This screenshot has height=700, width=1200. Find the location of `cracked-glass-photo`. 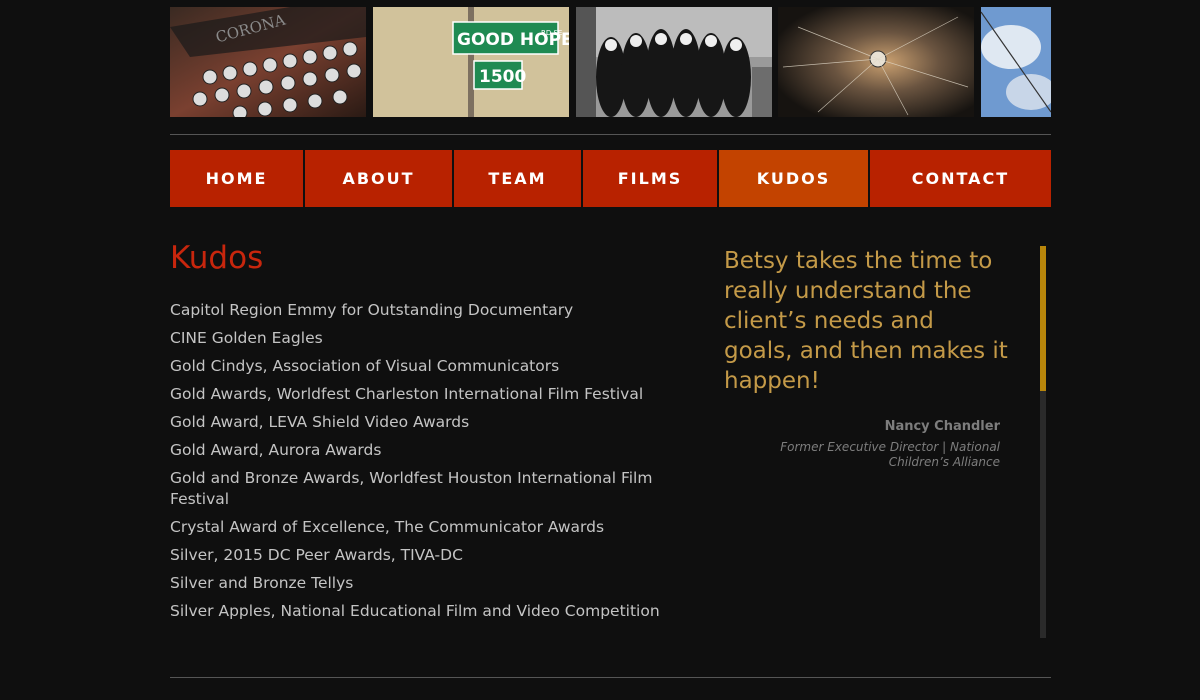

cracked-glass-photo is located at coordinates (876, 62).